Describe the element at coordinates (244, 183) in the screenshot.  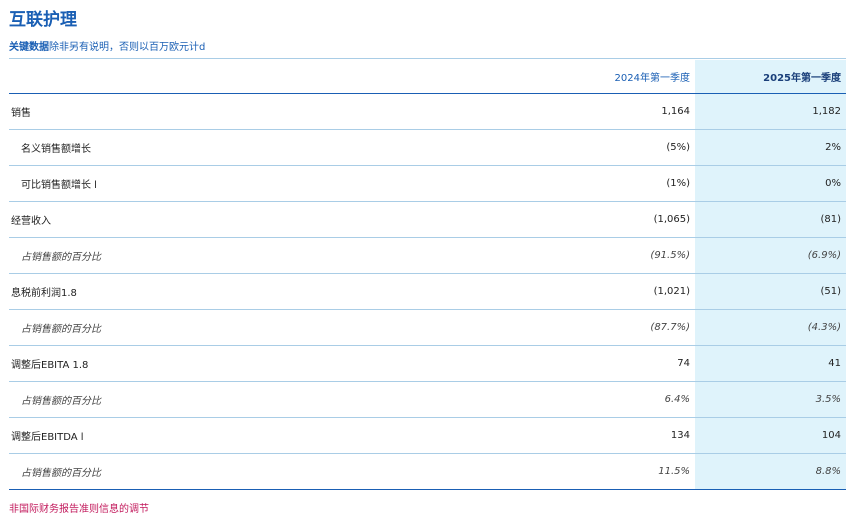
I see `row-label: 可比销售额增长 l` at that location.